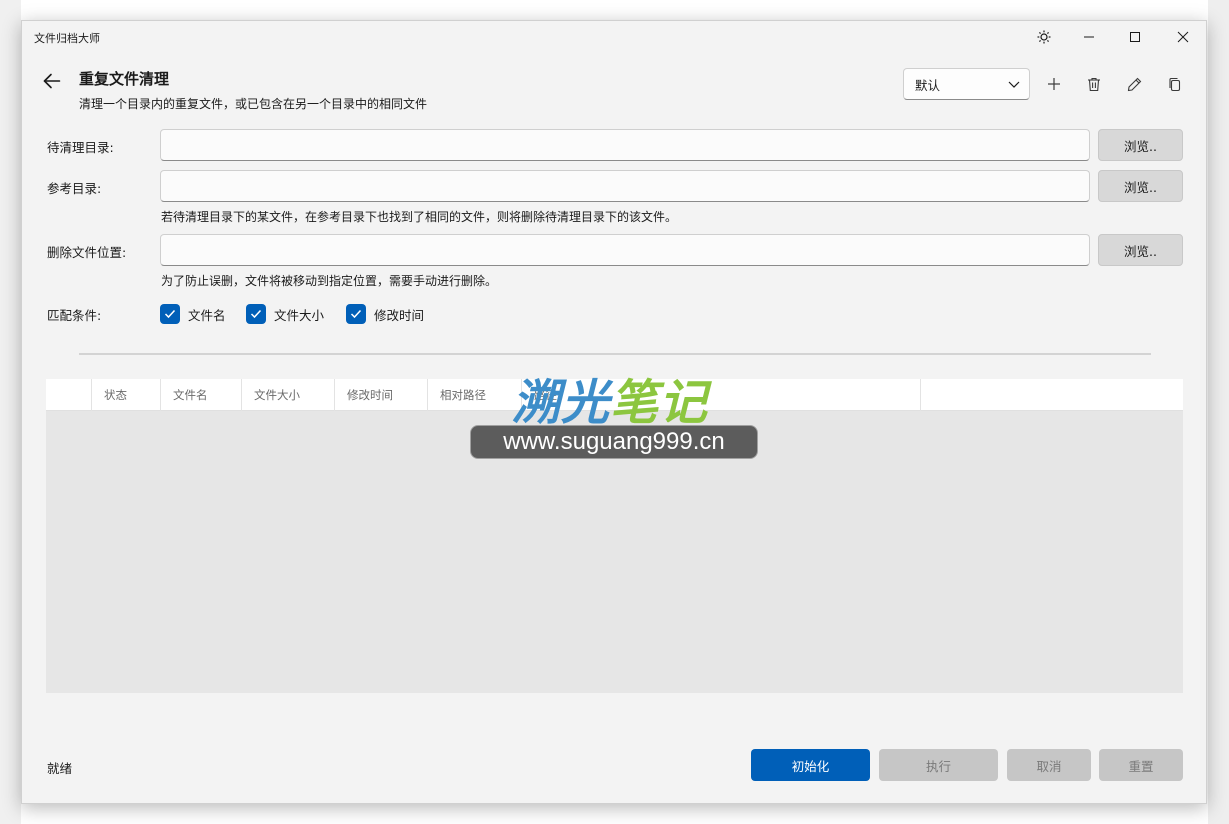 The height and width of the screenshot is (824, 1229). I want to click on back-button, so click(52, 81).